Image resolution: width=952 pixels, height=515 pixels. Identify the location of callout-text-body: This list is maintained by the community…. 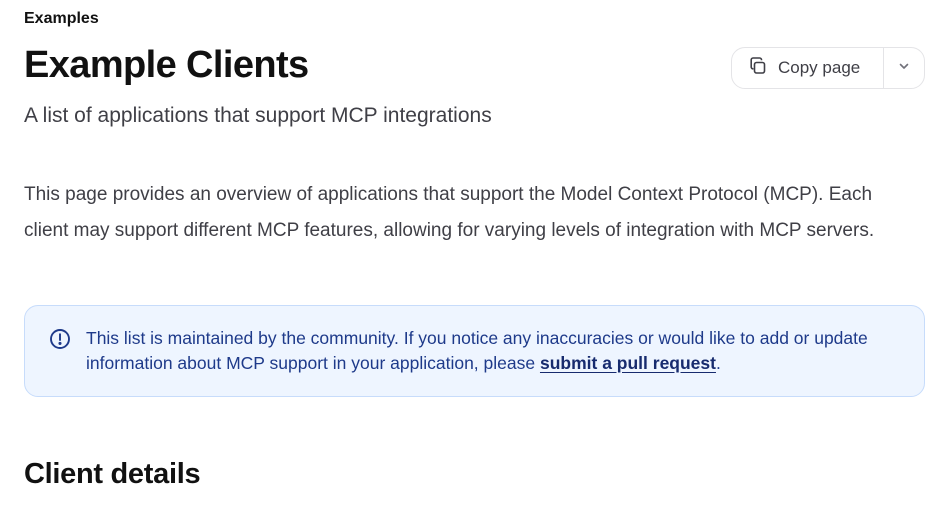
(477, 350).